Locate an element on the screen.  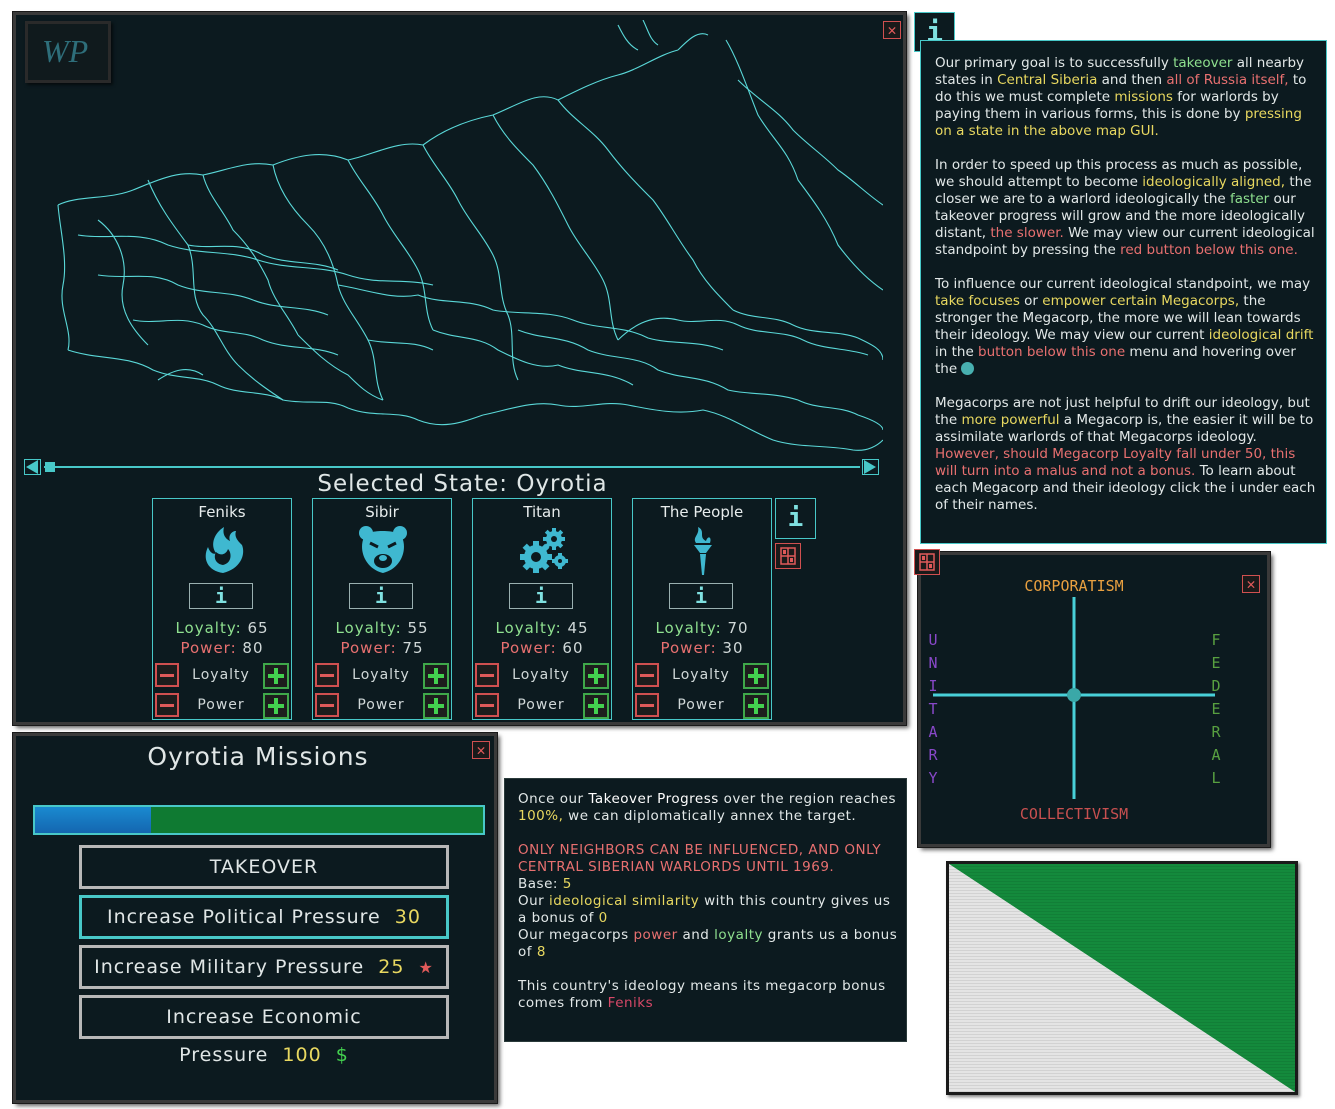
selected-state-title: Selected State: Oyrotia is located at coordinates (462, 484).